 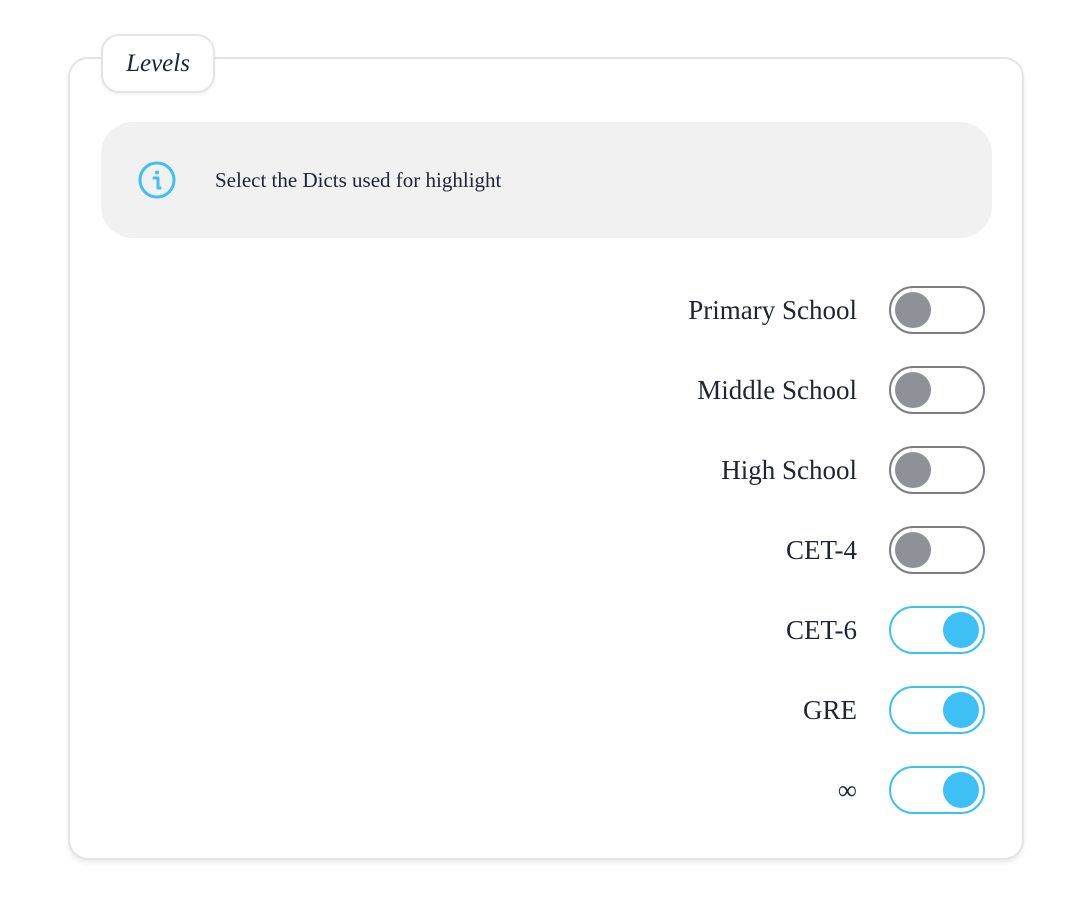 I want to click on level-label: GRE, so click(x=830, y=710).